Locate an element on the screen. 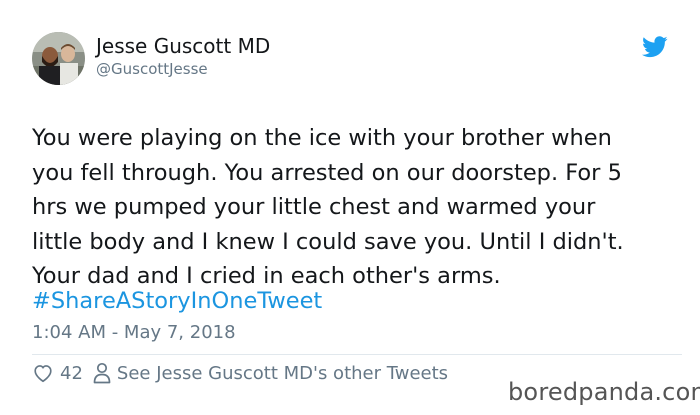 The image size is (700, 415). author-name: Jesse Guscott MD is located at coordinates (183, 46).